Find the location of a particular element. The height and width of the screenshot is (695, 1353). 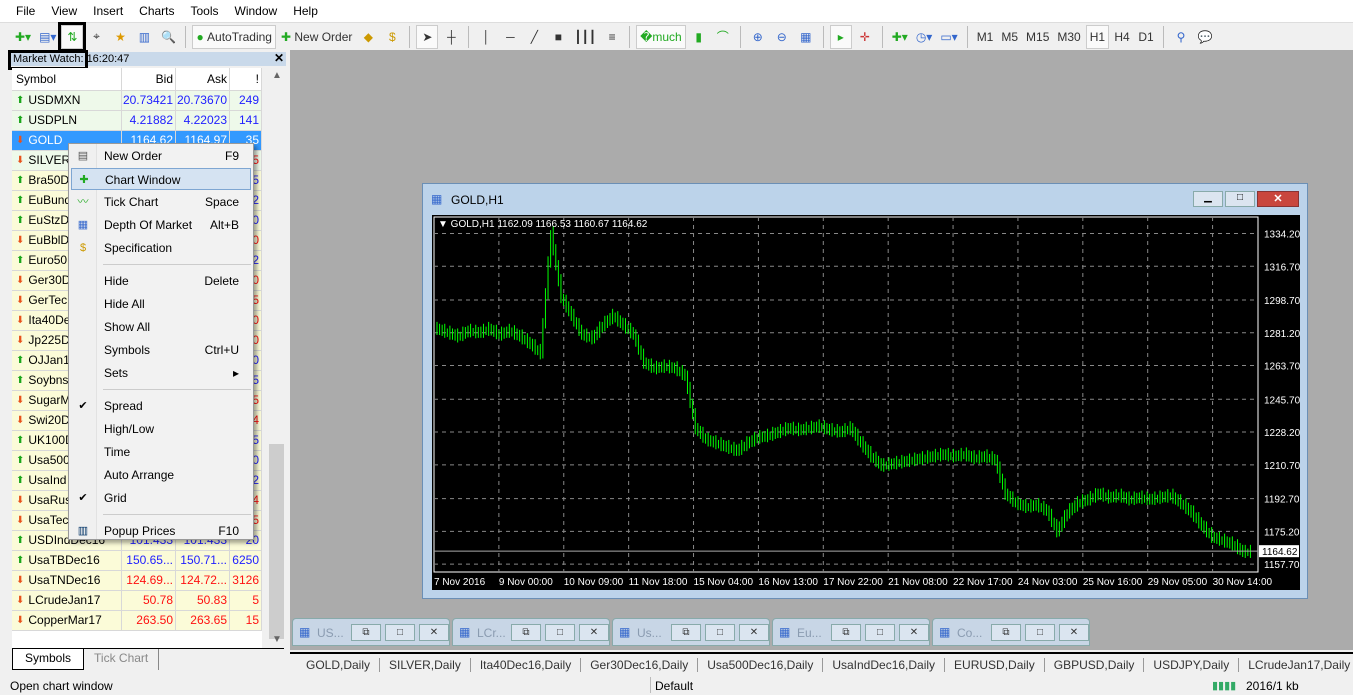

chart-tab: UsaIndDec16,Daily is located at coordinates (884, 665).